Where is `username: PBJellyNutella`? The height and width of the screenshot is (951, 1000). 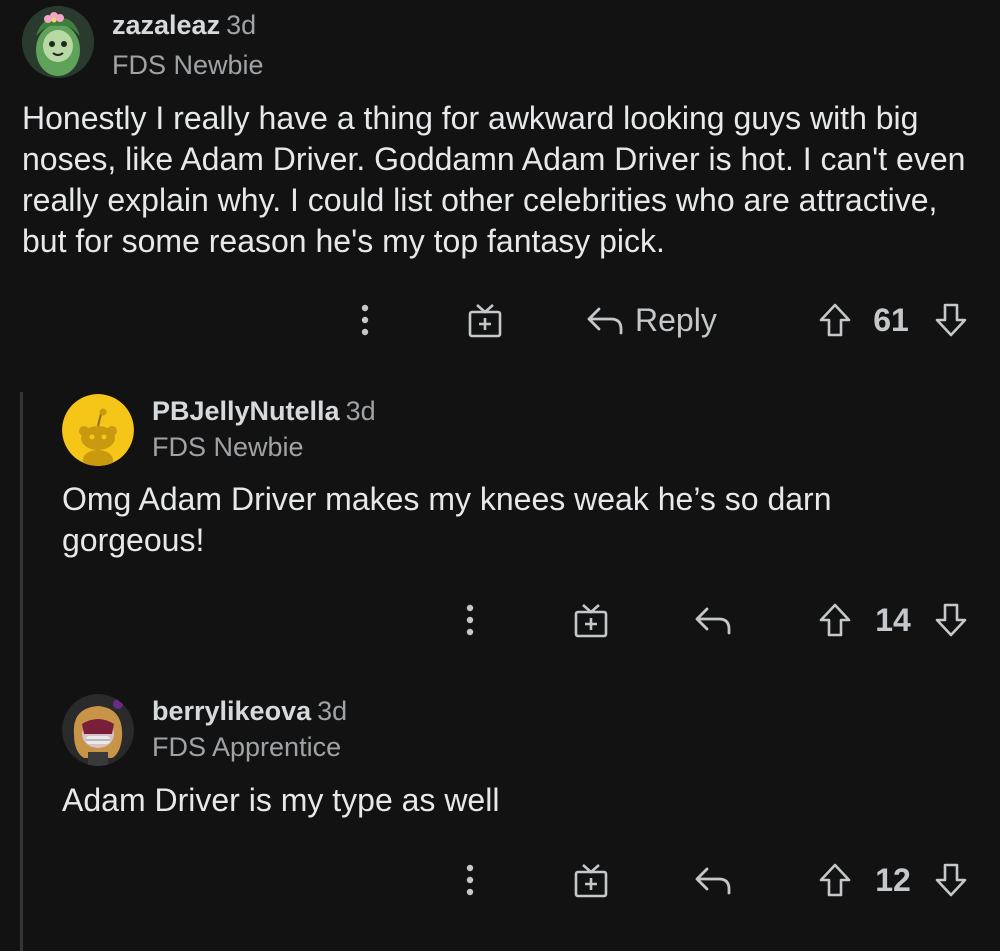
username: PBJellyNutella is located at coordinates (246, 411).